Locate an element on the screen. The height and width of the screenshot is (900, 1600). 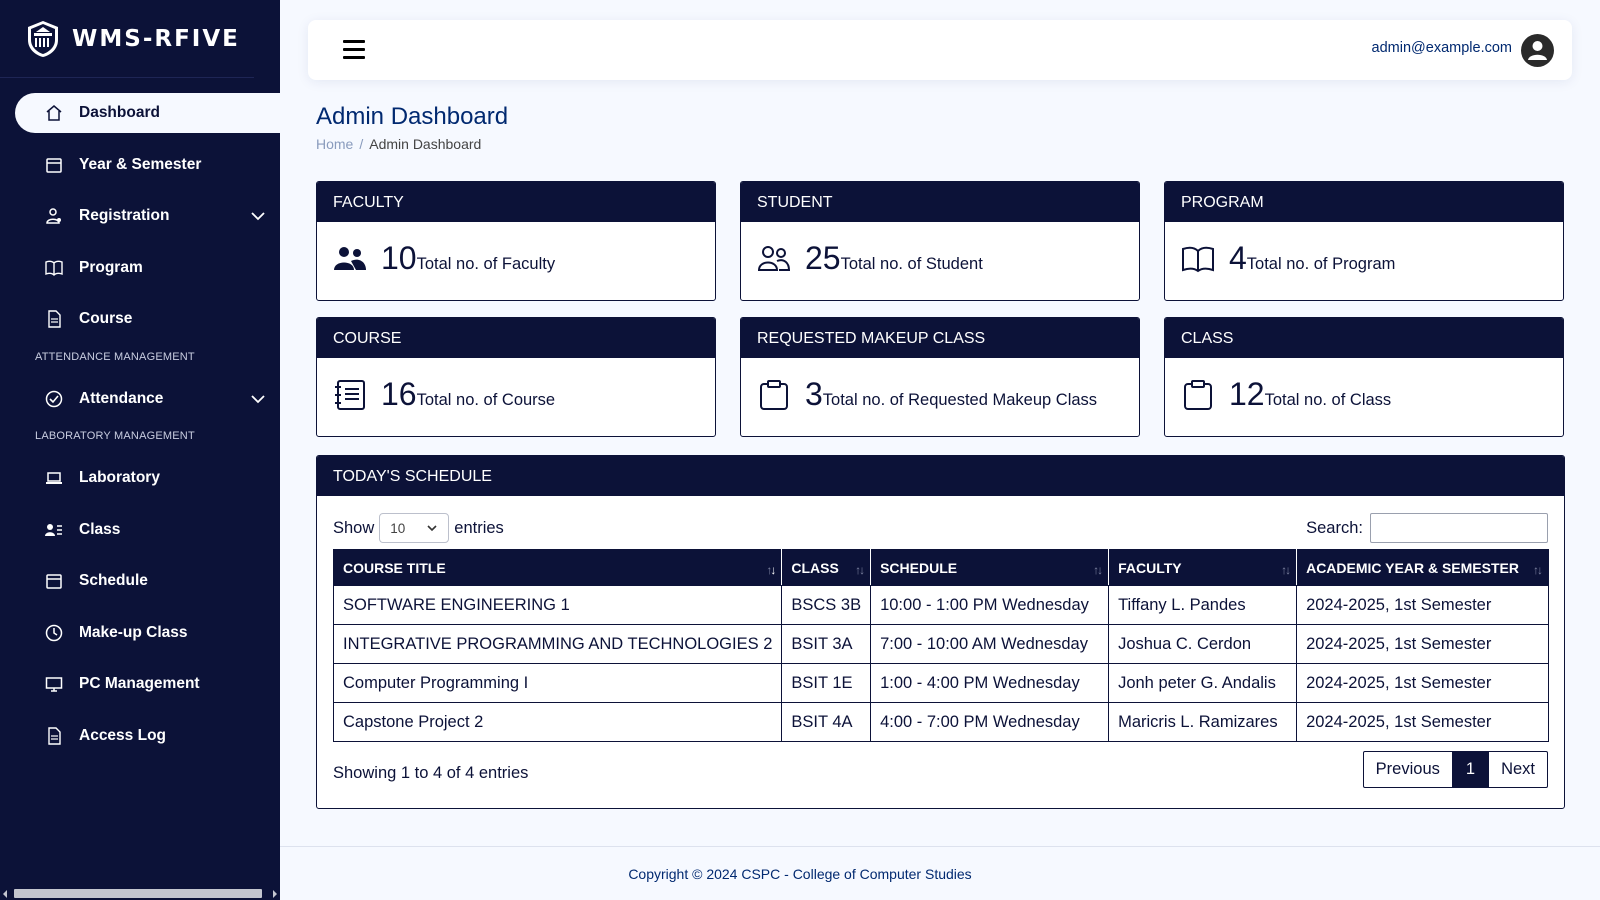
footer-divider is located at coordinates (940, 846).